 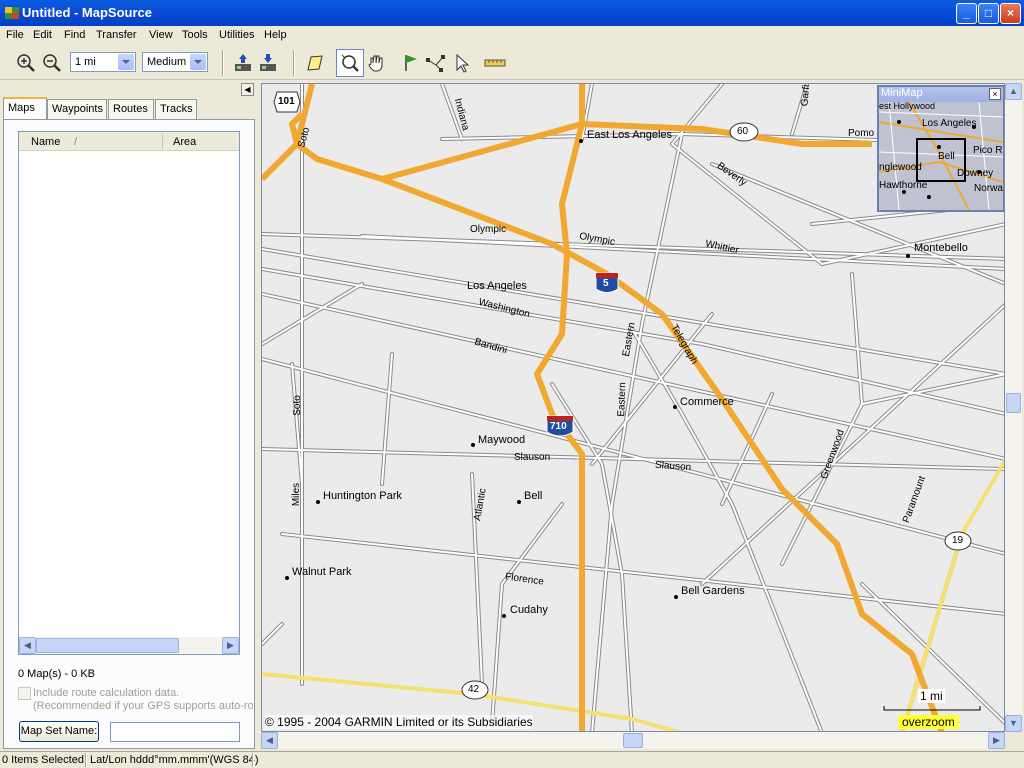 What do you see at coordinates (462, 63) in the screenshot?
I see `select-arrow-icon` at bounding box center [462, 63].